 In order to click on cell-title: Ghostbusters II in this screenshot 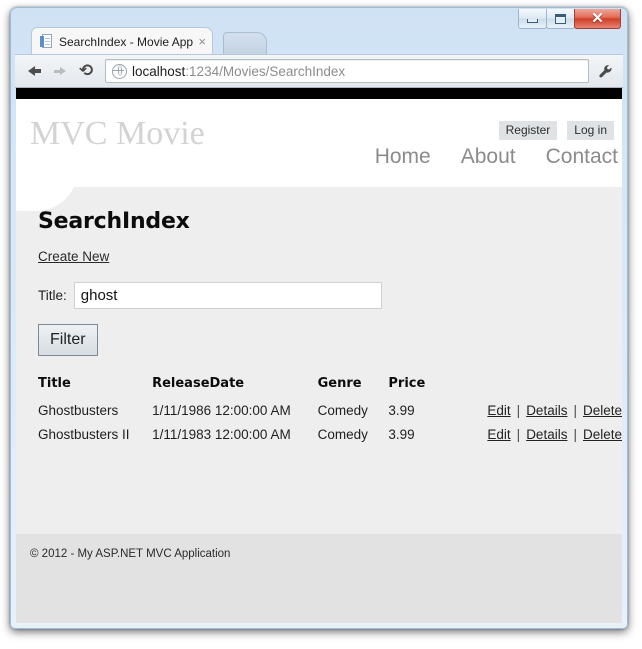, I will do `click(84, 434)`.